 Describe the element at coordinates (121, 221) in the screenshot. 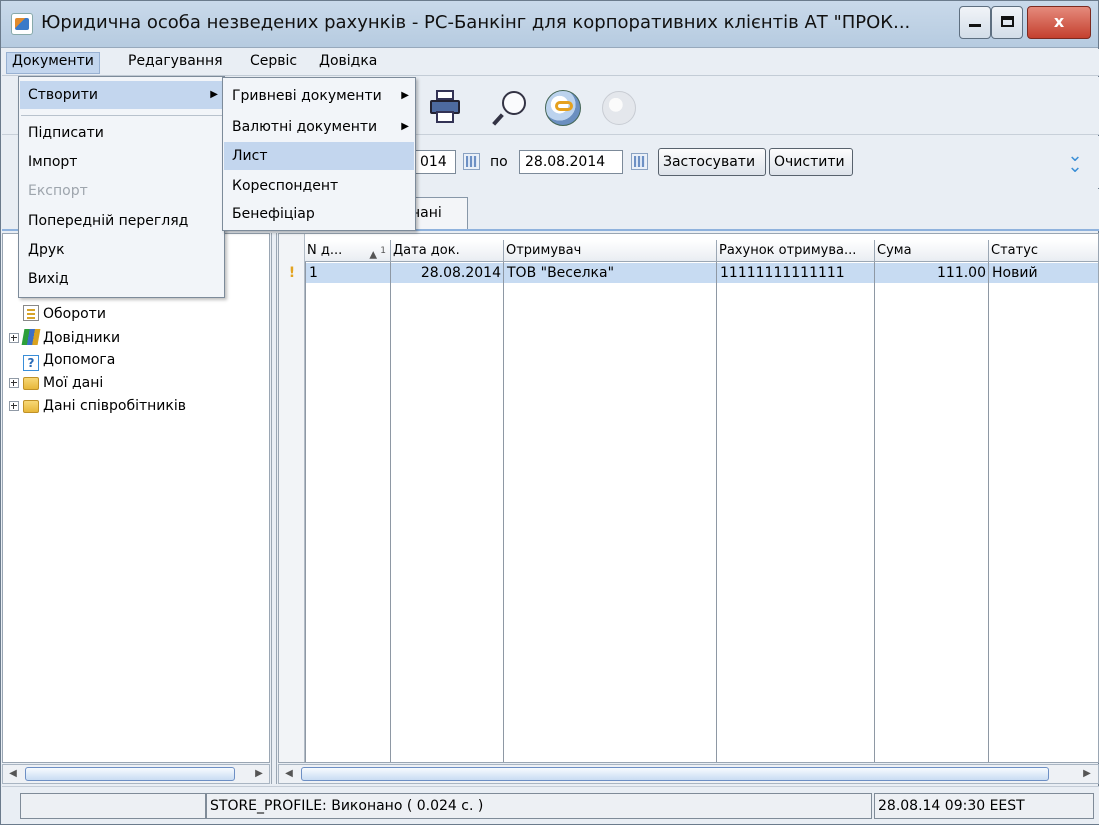

I see `menu-item-preview: Попередній перегляд` at that location.